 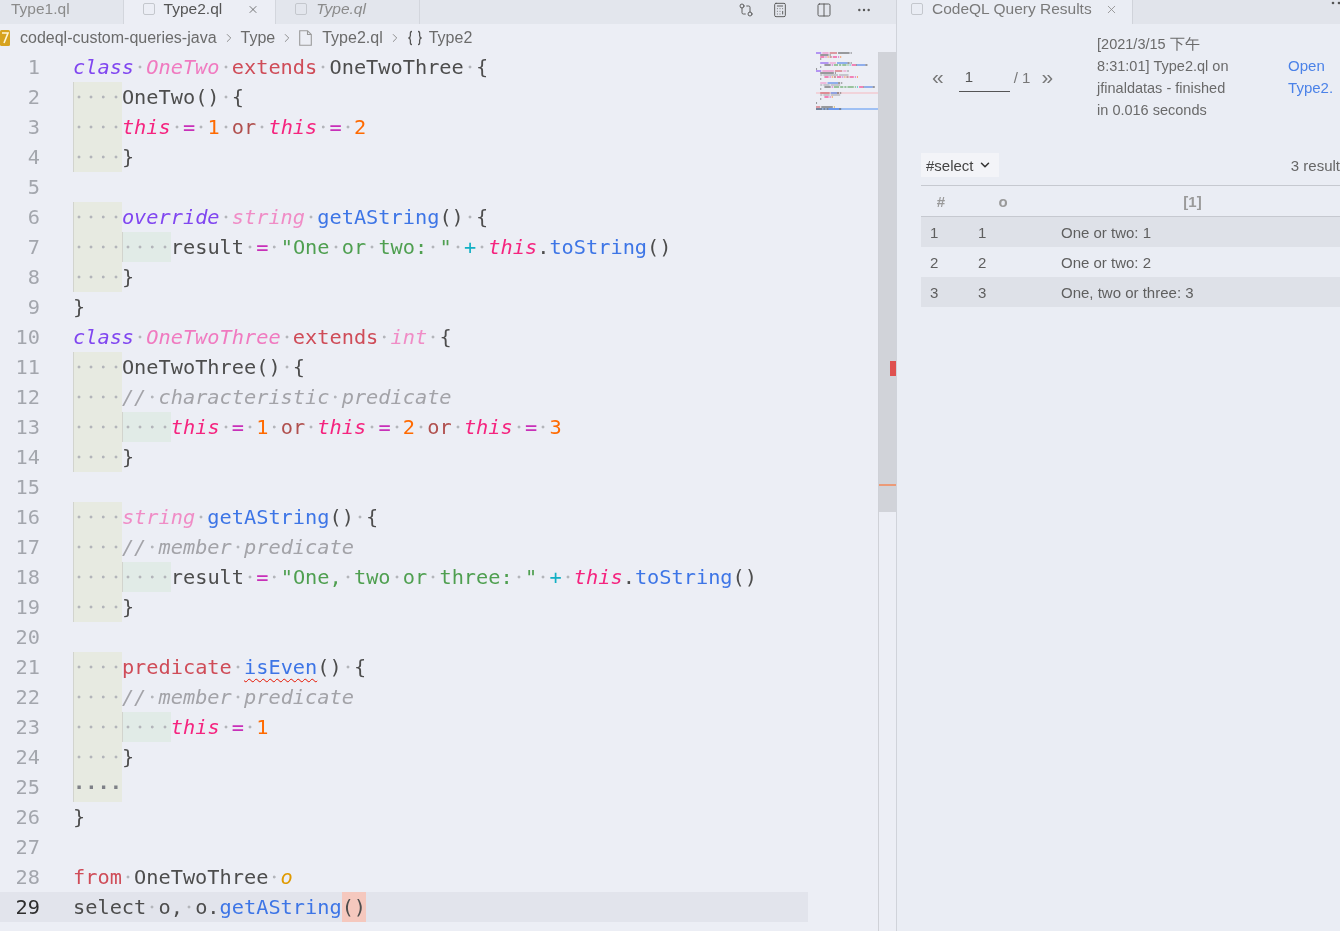 I want to click on code-line: this = 1 or this = 2 or this = 3, so click(x=317, y=427).